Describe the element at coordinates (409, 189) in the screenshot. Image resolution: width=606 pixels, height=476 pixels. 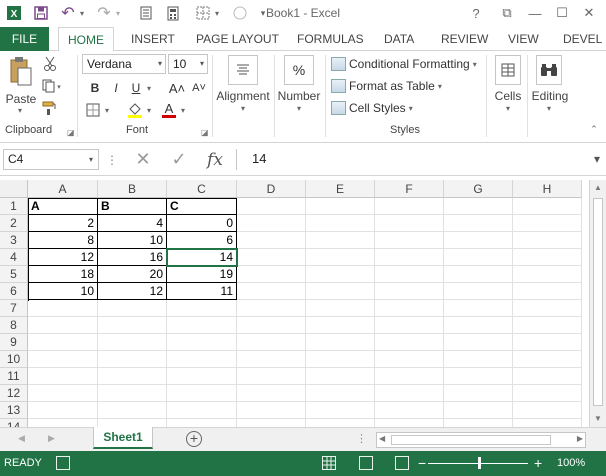
I see `column-header-f: F` at that location.